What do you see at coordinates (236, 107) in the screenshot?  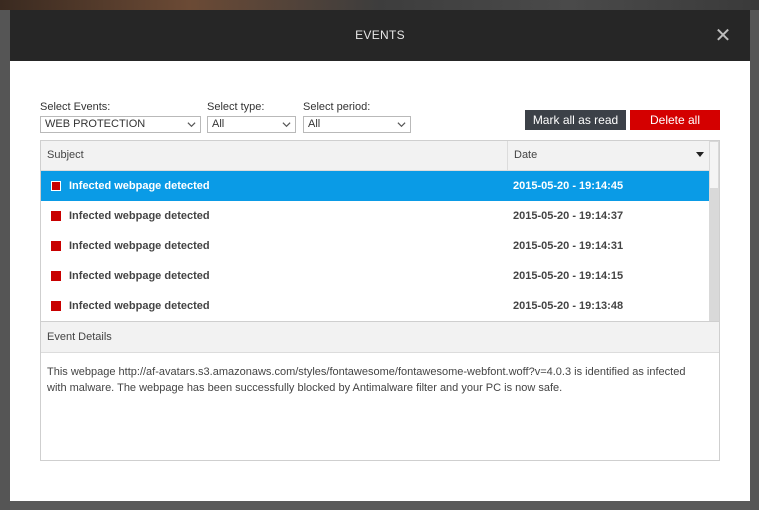 I see `select-type-label: Select type:` at bounding box center [236, 107].